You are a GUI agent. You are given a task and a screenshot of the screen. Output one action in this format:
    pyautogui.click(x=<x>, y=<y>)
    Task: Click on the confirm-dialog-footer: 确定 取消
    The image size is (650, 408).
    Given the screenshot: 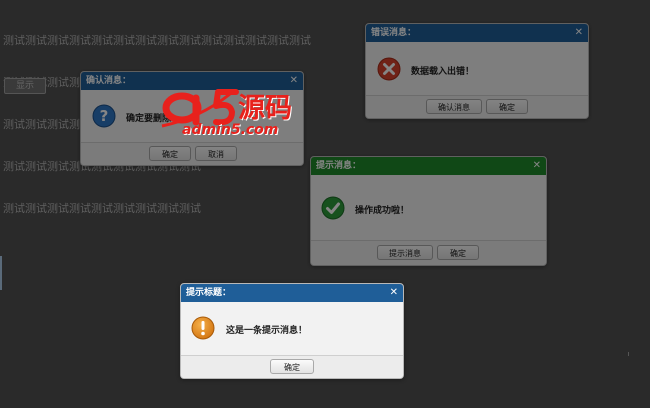 What is the action you would take?
    pyautogui.click(x=192, y=153)
    